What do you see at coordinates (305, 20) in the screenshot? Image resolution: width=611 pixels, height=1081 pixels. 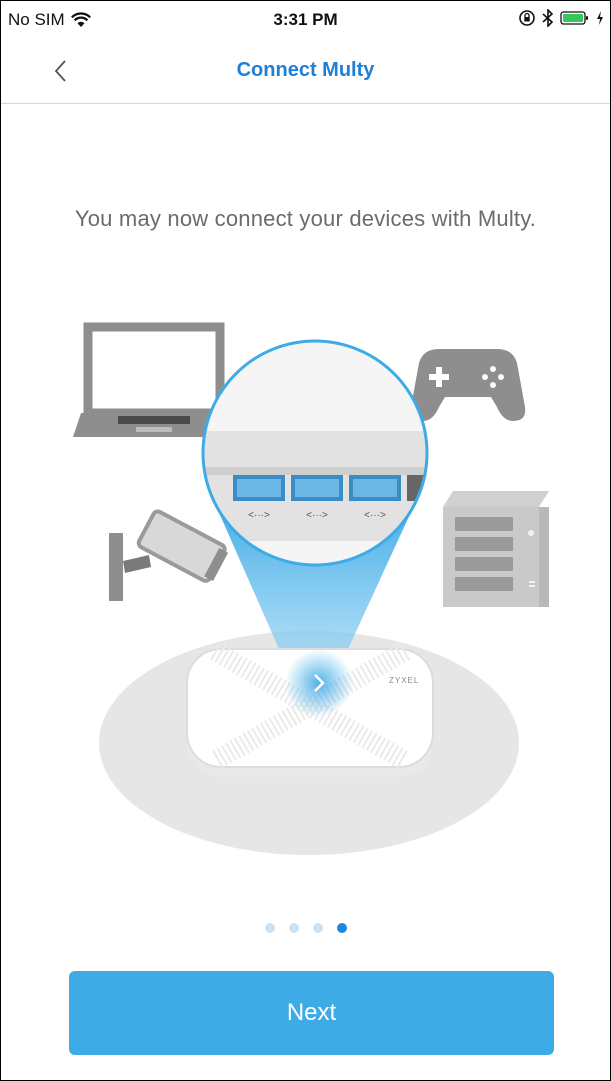 I see `status-bar: No SIM 3:31 PM` at bounding box center [305, 20].